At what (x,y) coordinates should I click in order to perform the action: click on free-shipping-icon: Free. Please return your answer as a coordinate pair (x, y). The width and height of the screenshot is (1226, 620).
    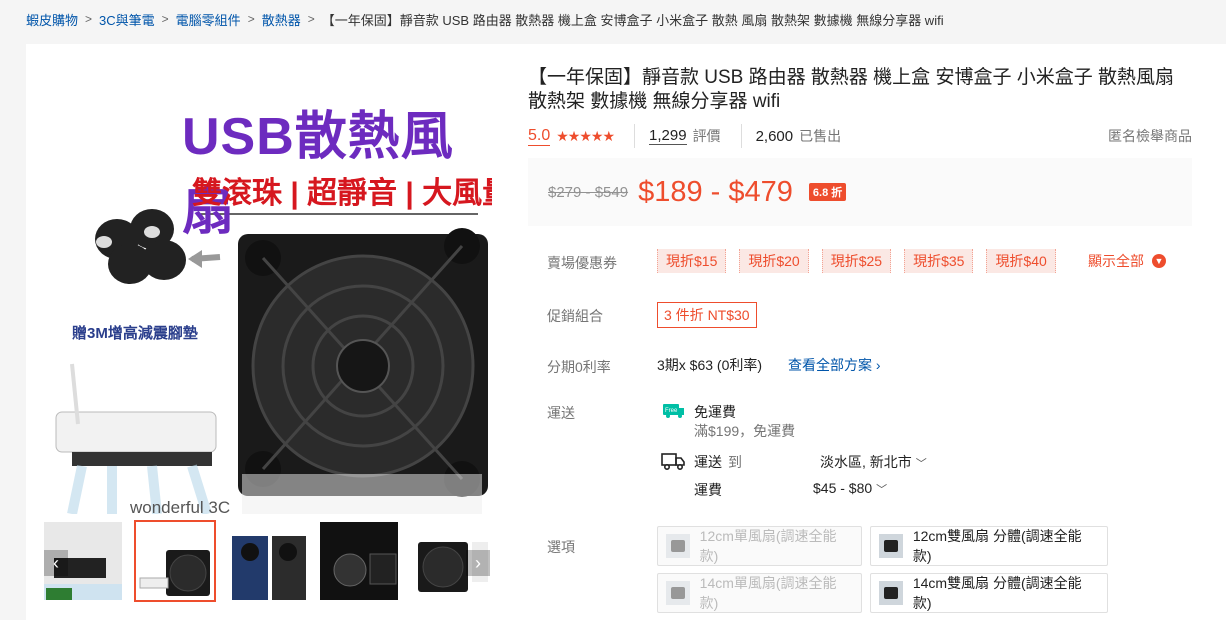
    Looking at the image, I should click on (673, 411).